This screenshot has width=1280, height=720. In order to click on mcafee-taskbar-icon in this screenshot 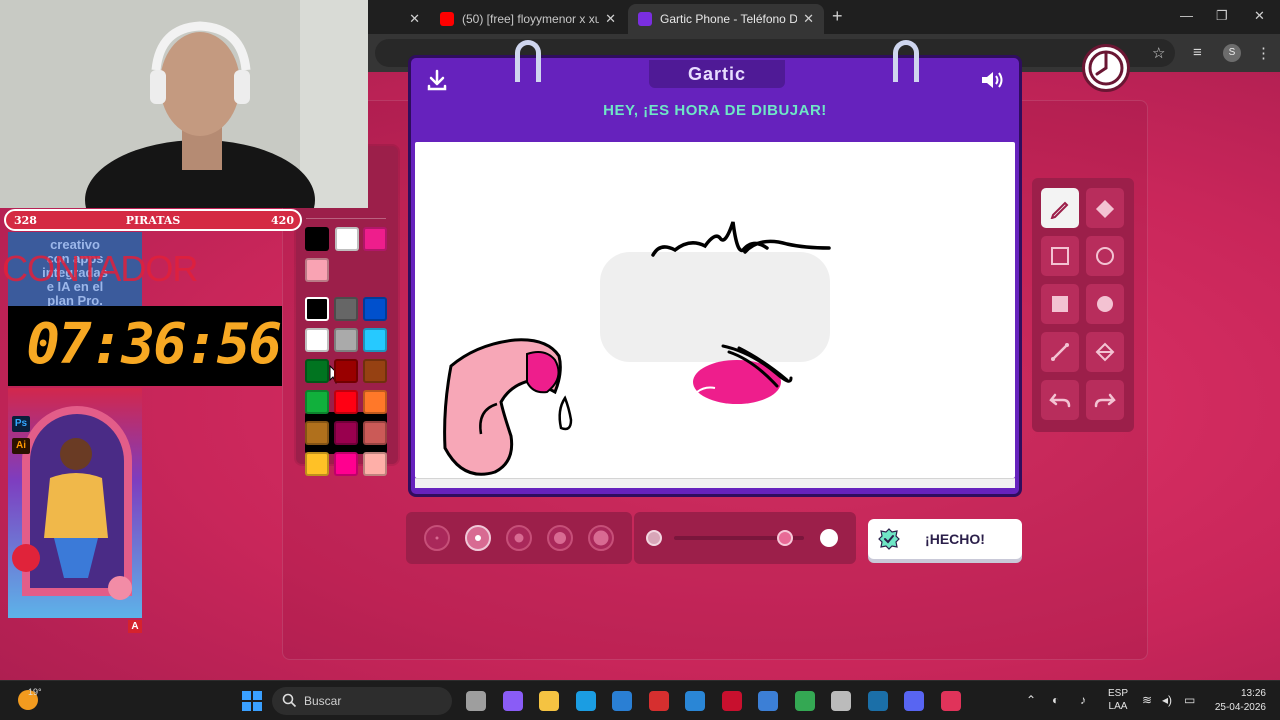, I will do `click(731, 701)`.